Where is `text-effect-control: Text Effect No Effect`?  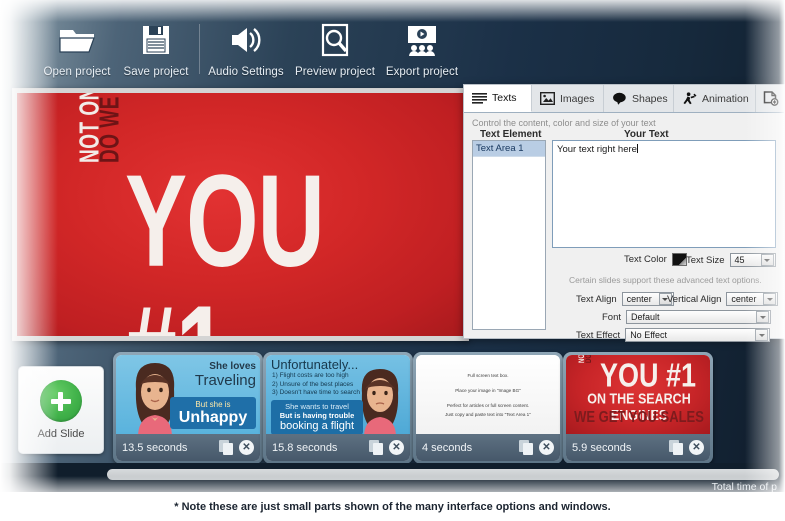
text-effect-control: Text Effect No Effect is located at coordinates (673, 335).